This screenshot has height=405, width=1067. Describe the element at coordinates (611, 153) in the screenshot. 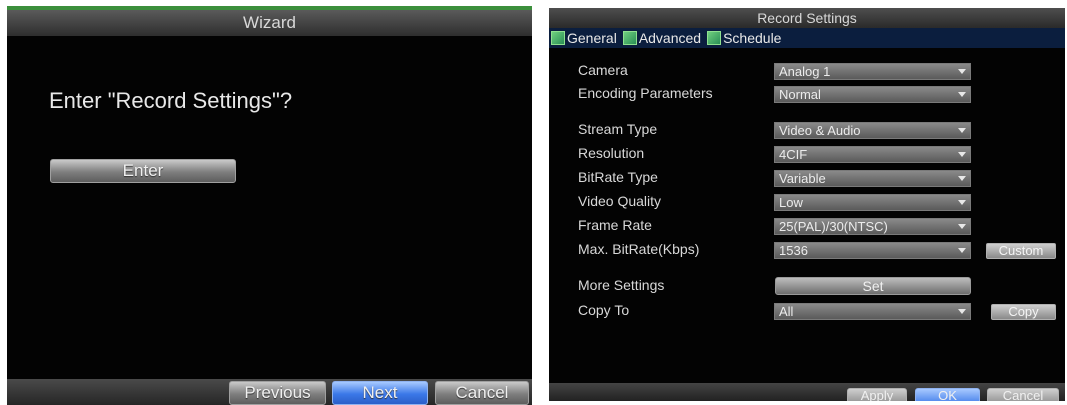

I see `resolution-label: Resolution` at that location.